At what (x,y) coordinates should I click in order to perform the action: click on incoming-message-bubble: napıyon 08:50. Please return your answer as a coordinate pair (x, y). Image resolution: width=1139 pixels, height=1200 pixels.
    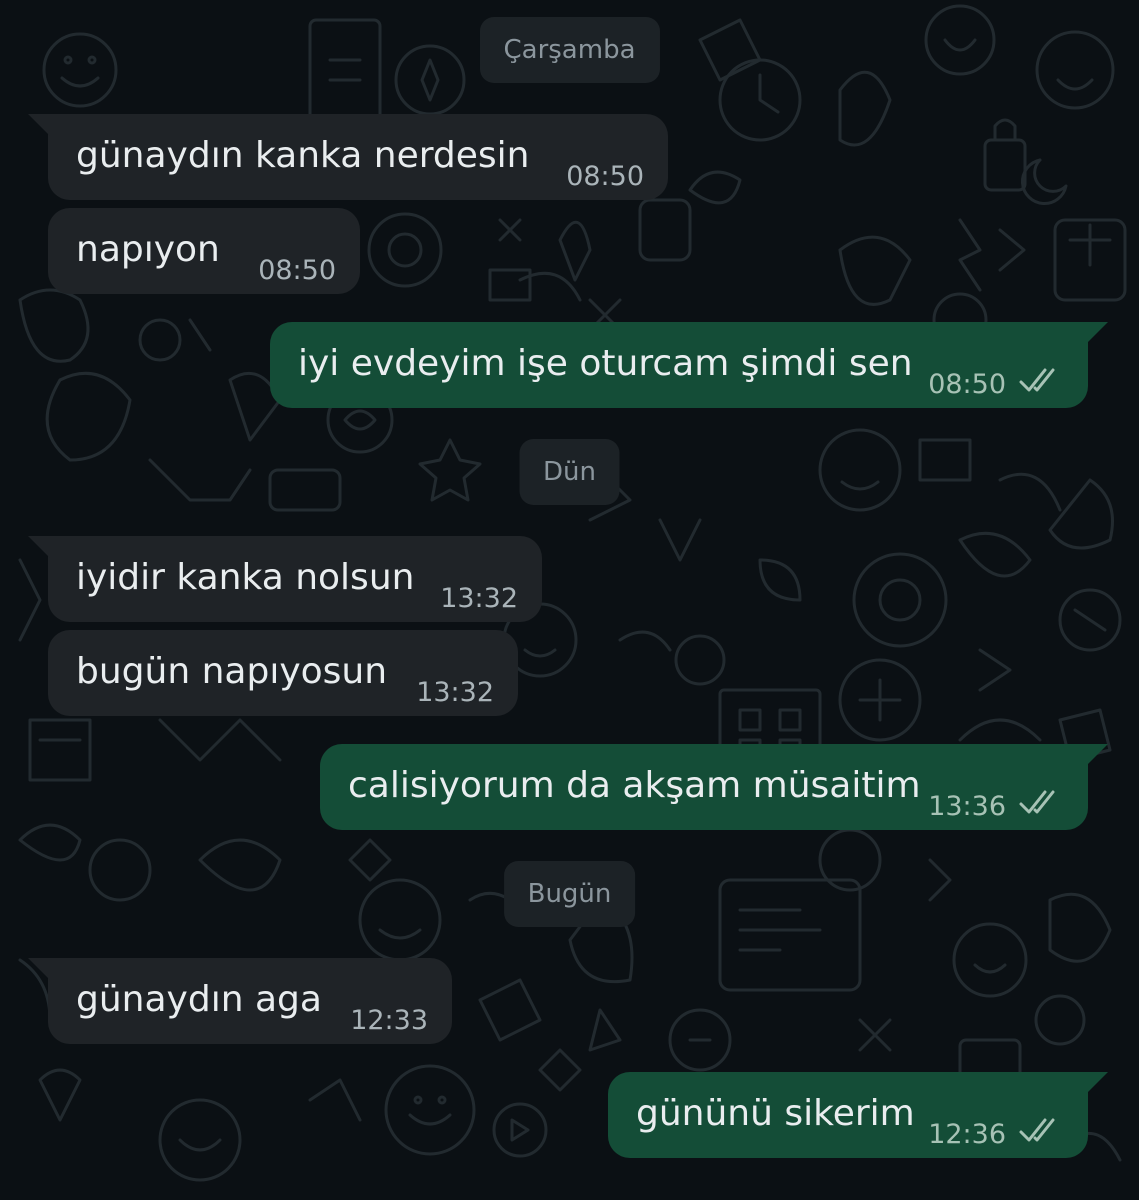
    Looking at the image, I should click on (204, 251).